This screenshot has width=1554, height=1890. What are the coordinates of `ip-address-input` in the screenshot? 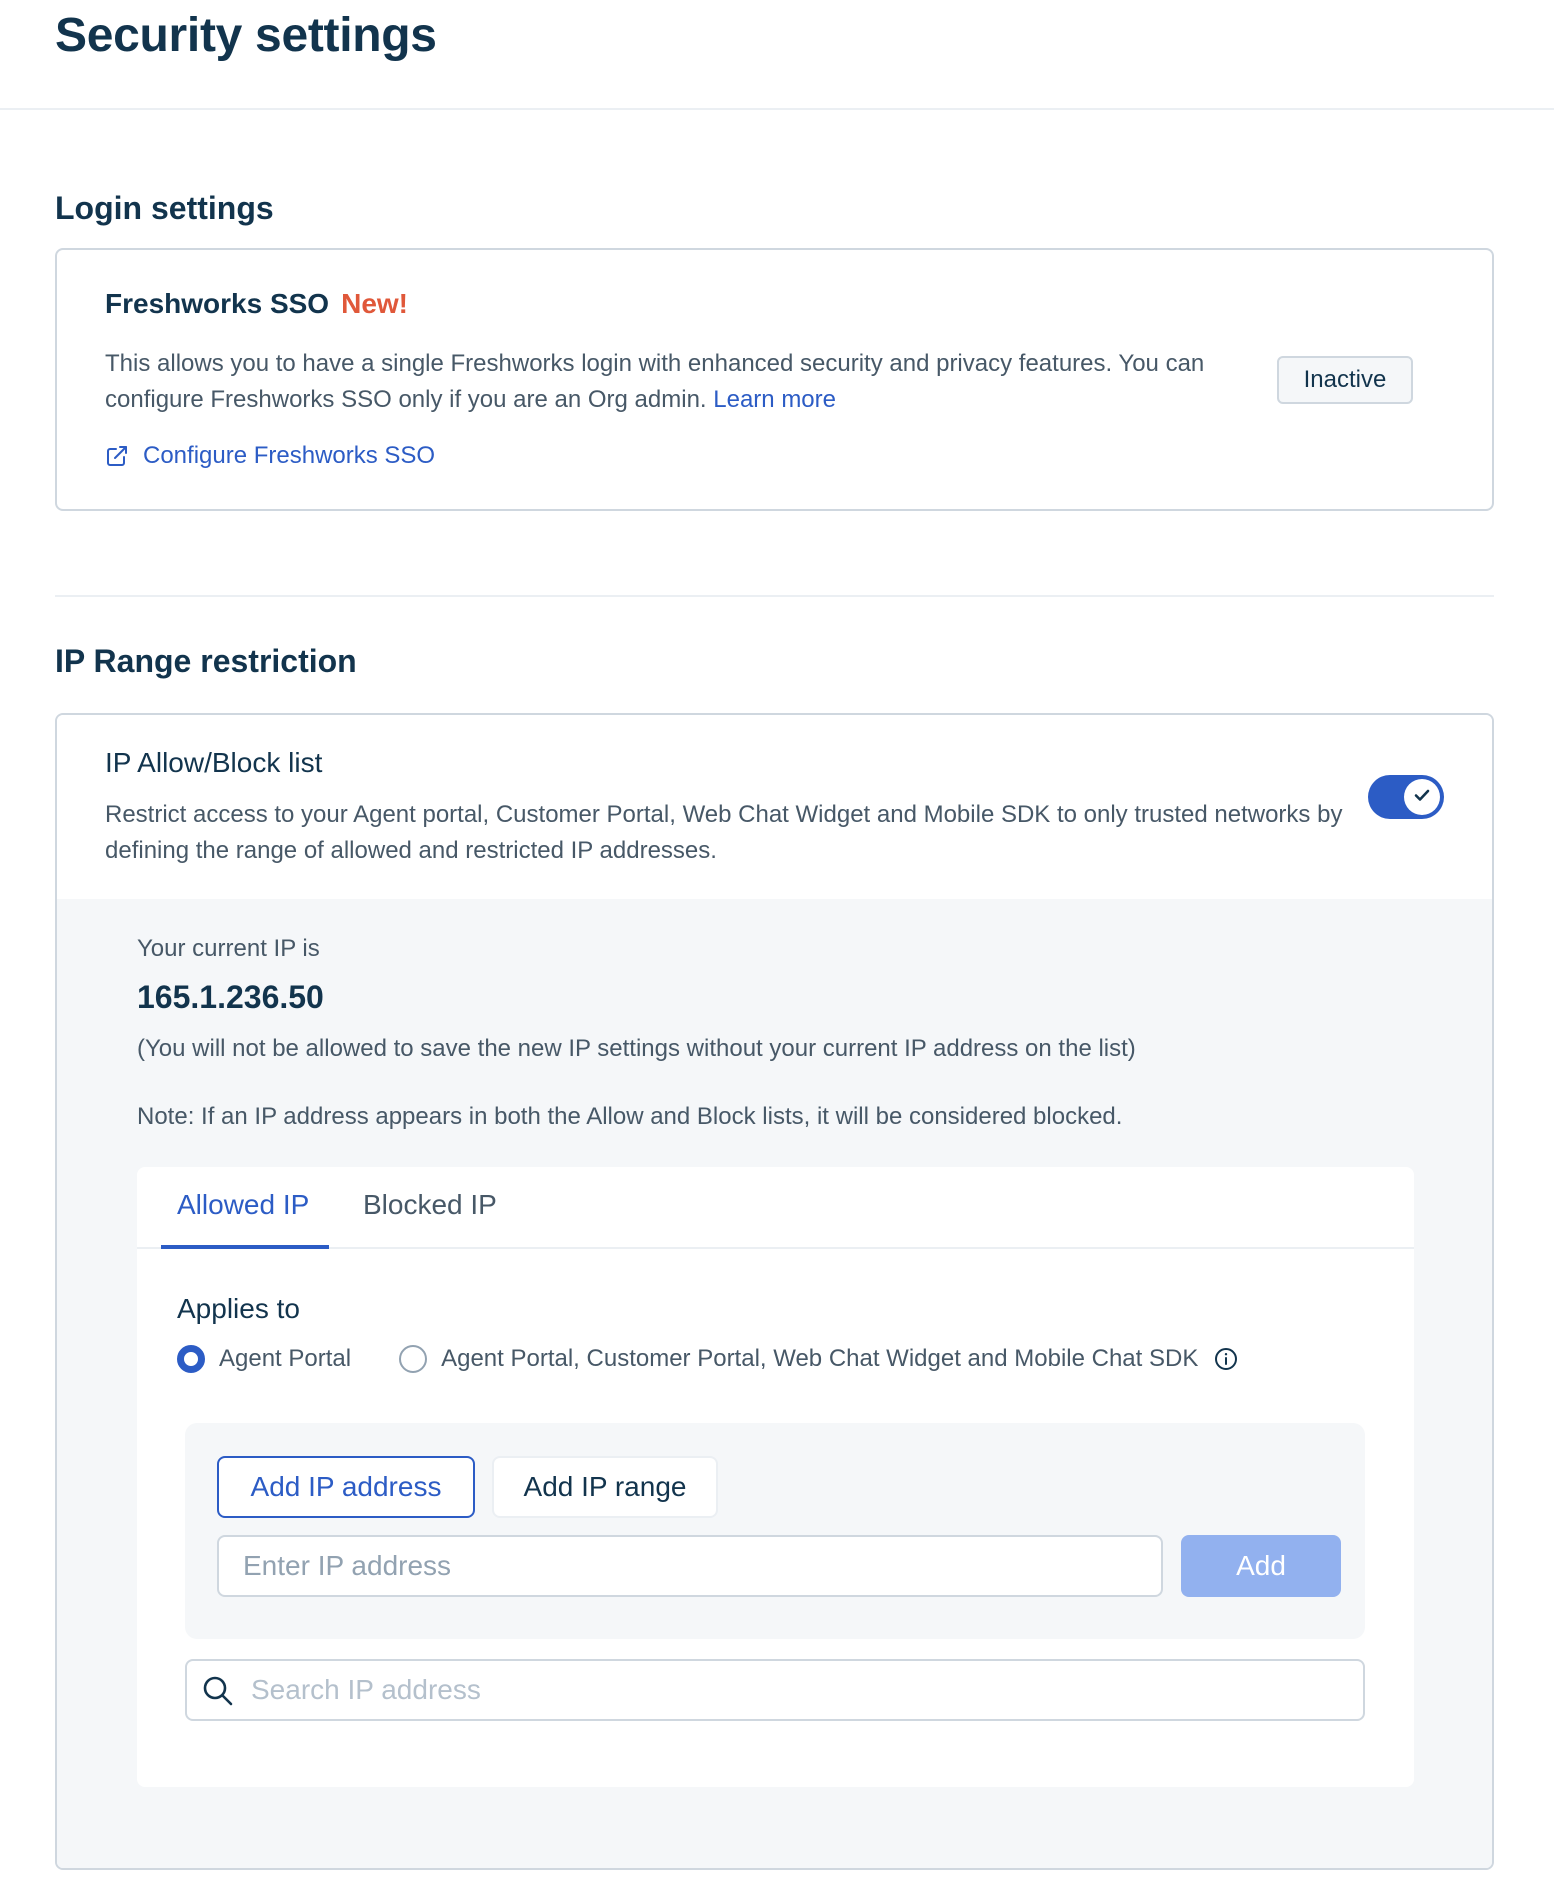 It's located at (690, 1566).